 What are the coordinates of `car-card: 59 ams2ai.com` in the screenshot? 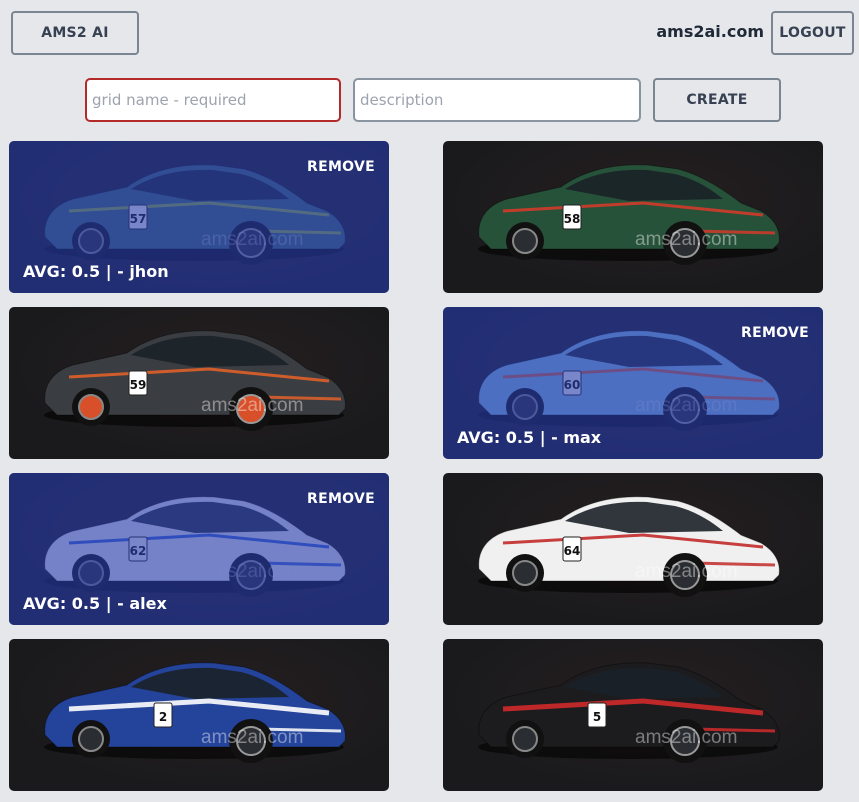 It's located at (199, 383).